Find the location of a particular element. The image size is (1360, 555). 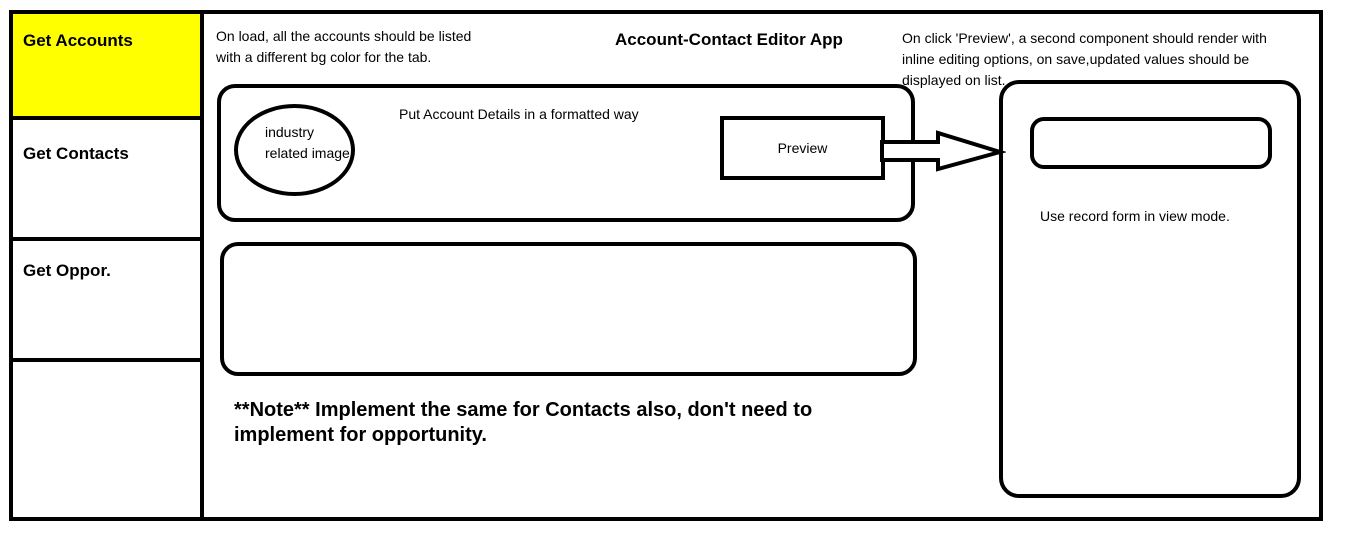

preview-button: Preview is located at coordinates (802, 148).